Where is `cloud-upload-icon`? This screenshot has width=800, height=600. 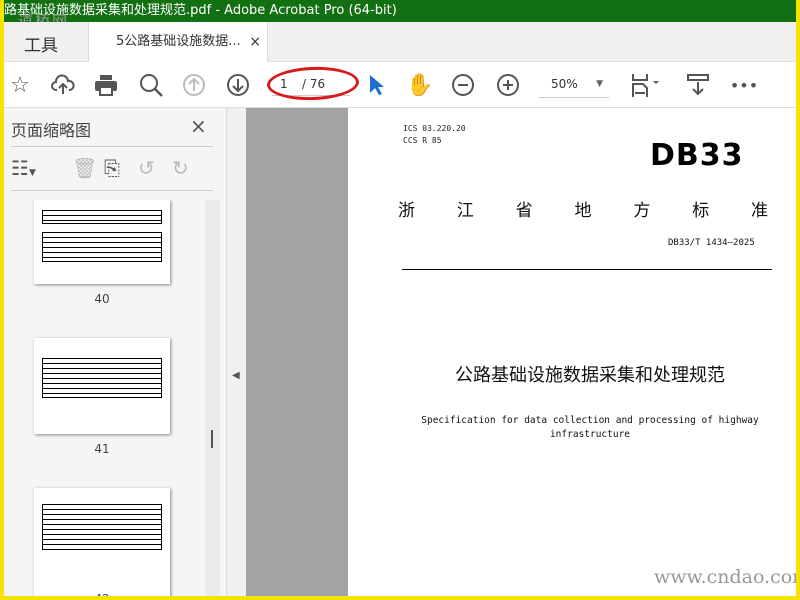 cloud-upload-icon is located at coordinates (63, 85).